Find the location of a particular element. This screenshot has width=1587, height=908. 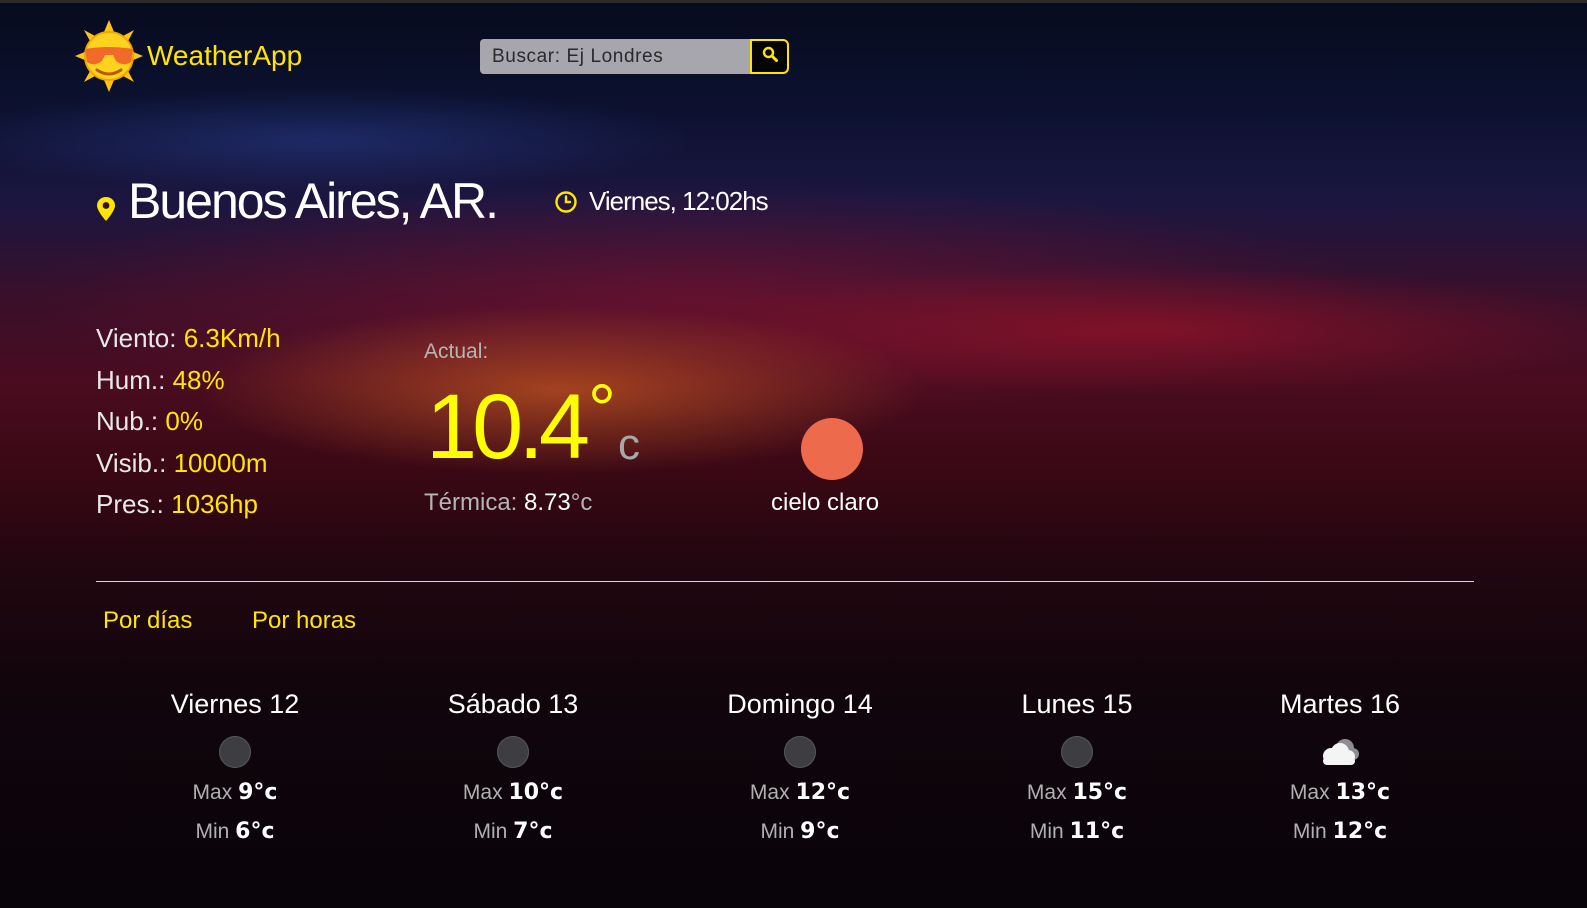

detail-humidity: Hum.: 48% is located at coordinates (188, 381).